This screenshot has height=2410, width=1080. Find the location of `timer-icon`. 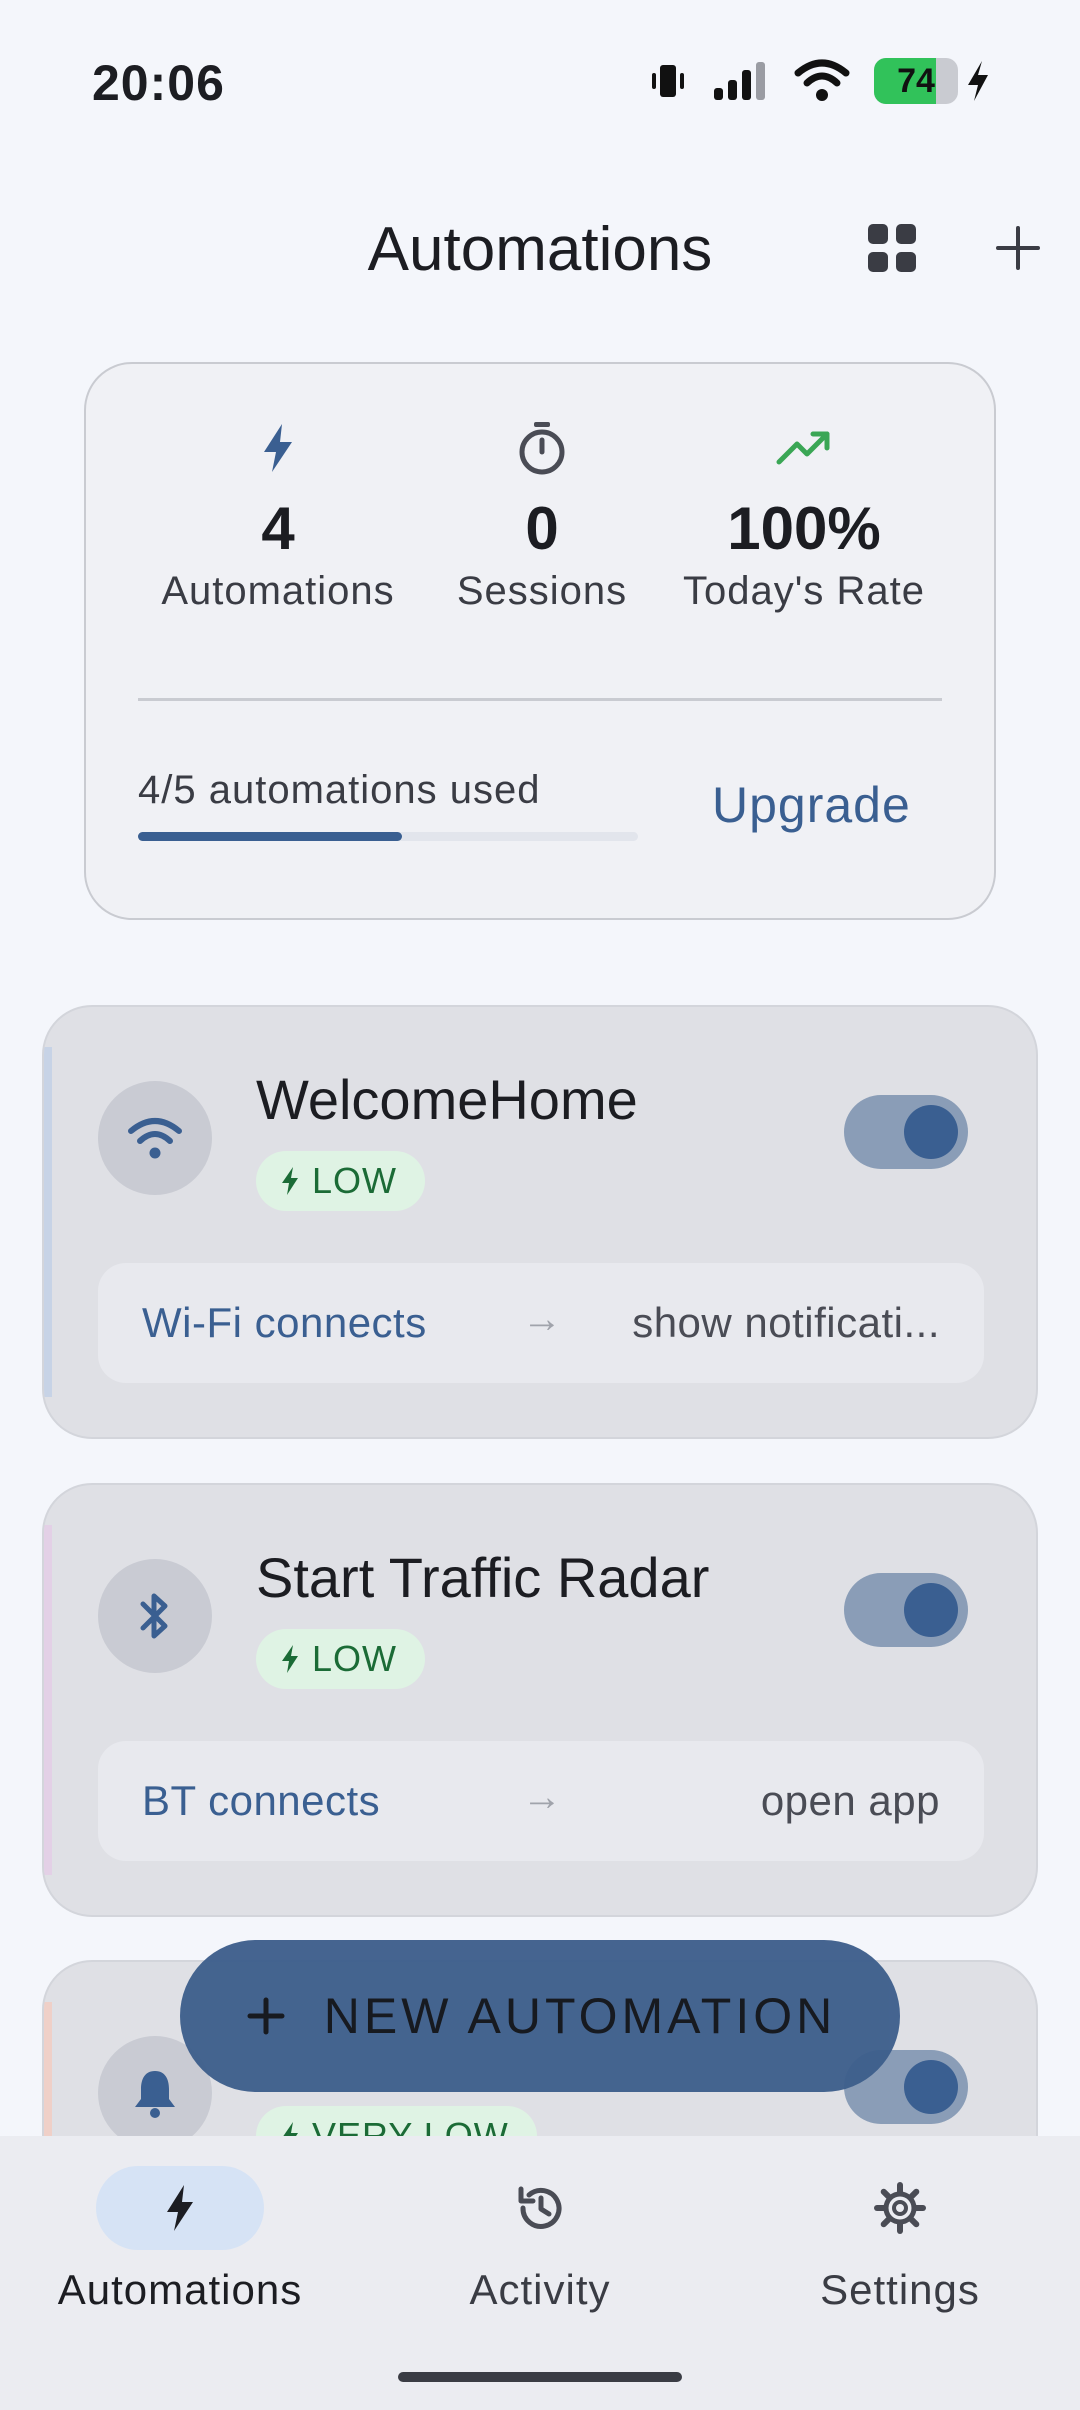

timer-icon is located at coordinates (542, 448).